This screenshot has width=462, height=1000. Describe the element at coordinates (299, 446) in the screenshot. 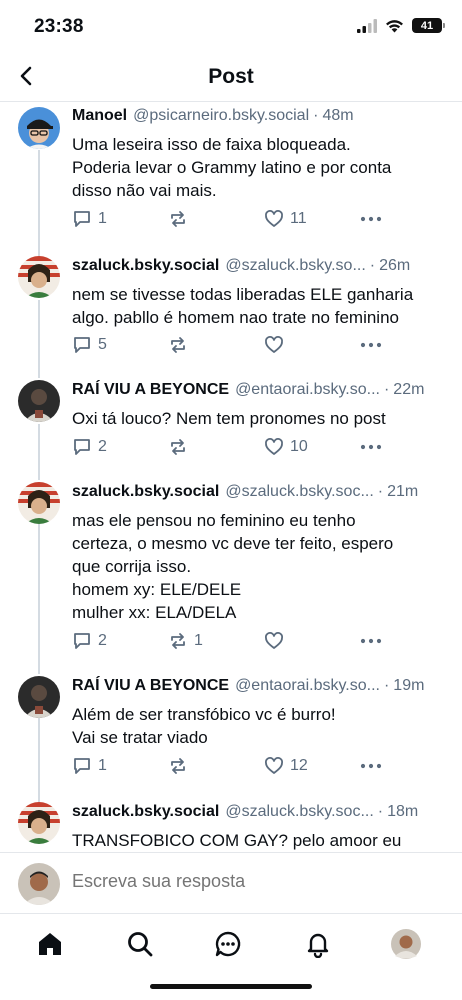

I see `like-count: 10` at that location.